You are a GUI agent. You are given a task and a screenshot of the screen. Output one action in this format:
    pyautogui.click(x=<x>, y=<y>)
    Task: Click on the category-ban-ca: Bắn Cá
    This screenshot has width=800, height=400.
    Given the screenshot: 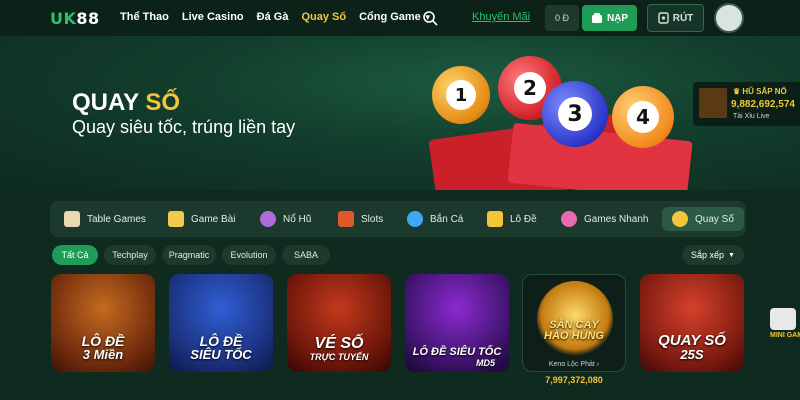 What is the action you would take?
    pyautogui.click(x=435, y=219)
    